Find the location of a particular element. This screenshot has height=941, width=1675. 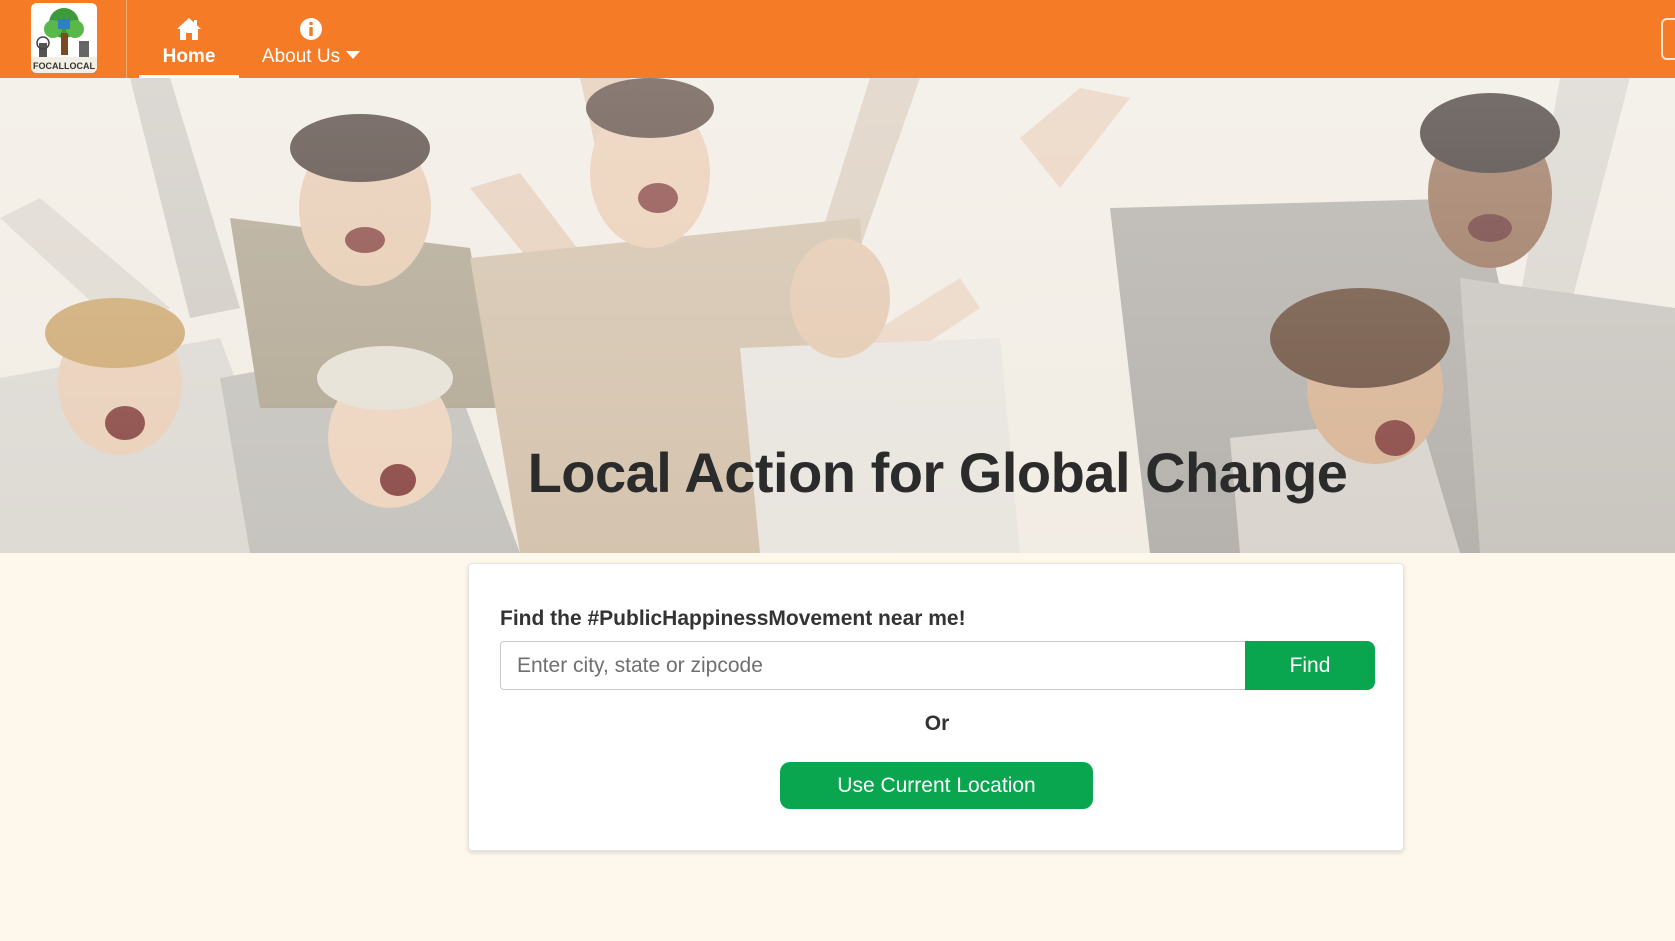

site-logo: FOCALLOCAL is located at coordinates (64, 38).